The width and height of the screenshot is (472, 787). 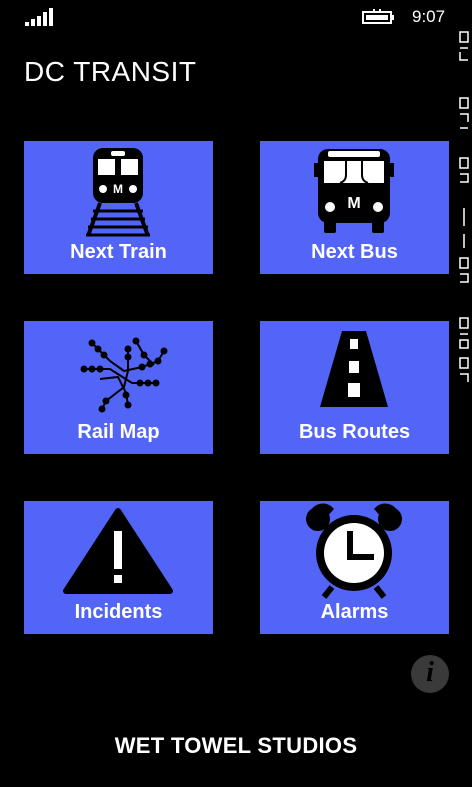 I want to click on info-button: i, so click(x=430, y=674).